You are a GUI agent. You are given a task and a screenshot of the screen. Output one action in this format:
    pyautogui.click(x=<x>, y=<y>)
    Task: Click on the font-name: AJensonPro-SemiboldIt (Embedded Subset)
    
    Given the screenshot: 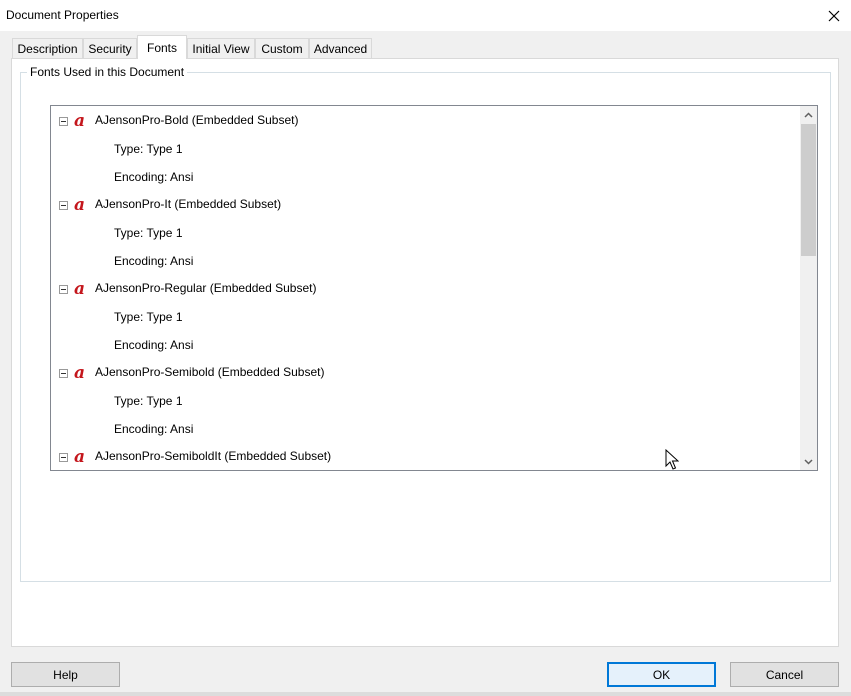 What is the action you would take?
    pyautogui.click(x=213, y=456)
    